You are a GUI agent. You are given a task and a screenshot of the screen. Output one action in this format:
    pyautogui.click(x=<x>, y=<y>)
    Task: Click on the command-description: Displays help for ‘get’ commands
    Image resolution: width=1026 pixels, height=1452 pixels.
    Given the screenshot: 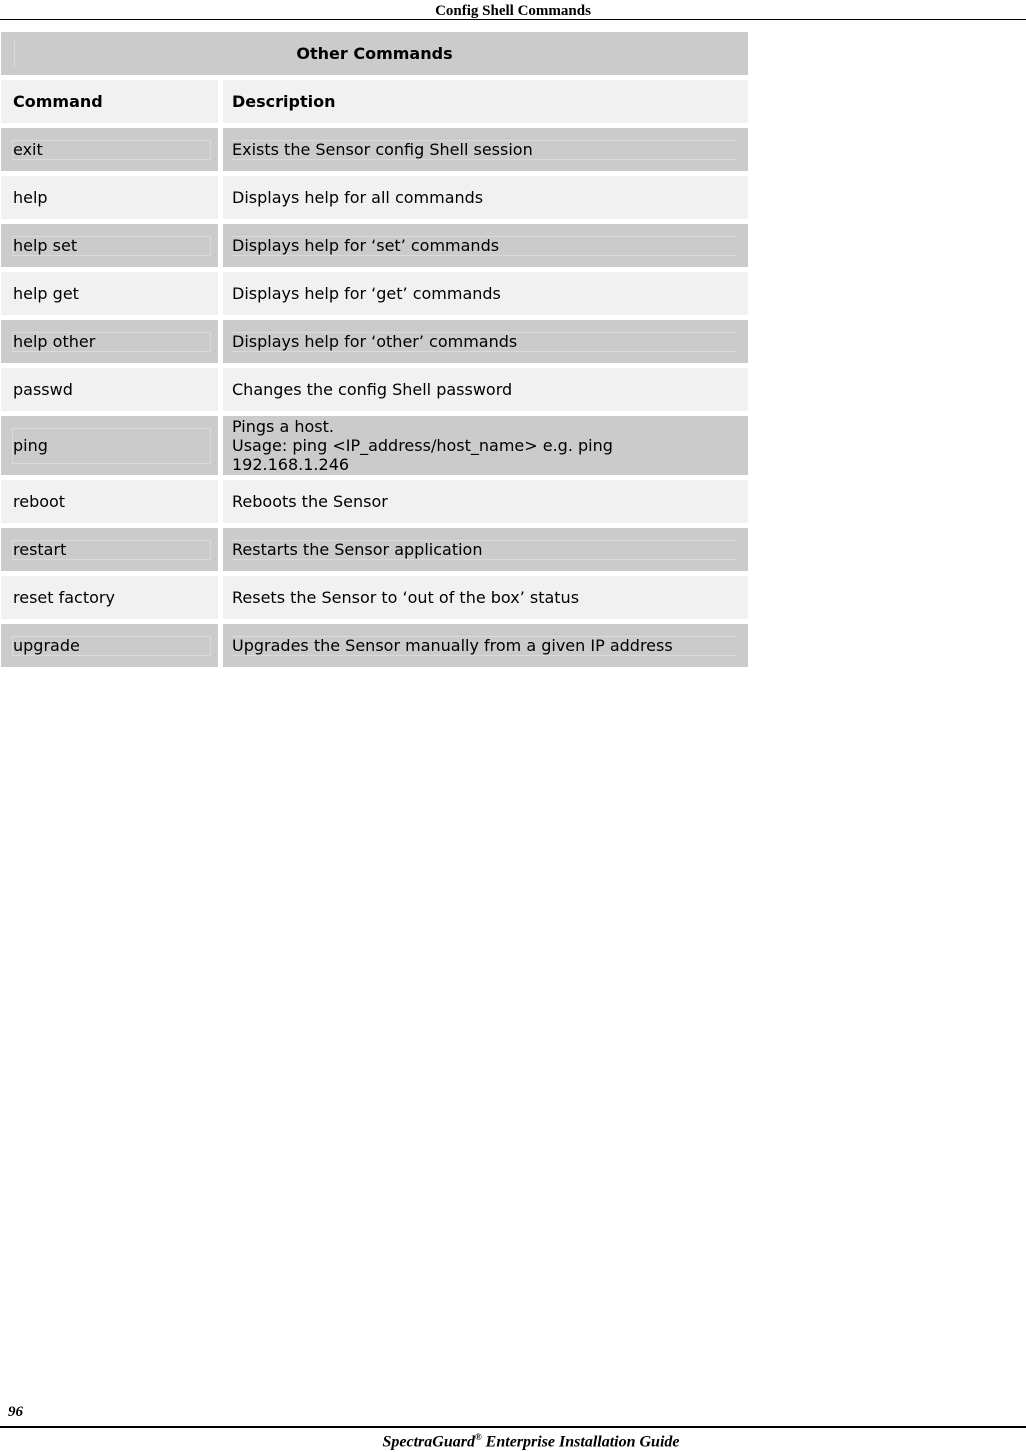 What is the action you would take?
    pyautogui.click(x=366, y=293)
    